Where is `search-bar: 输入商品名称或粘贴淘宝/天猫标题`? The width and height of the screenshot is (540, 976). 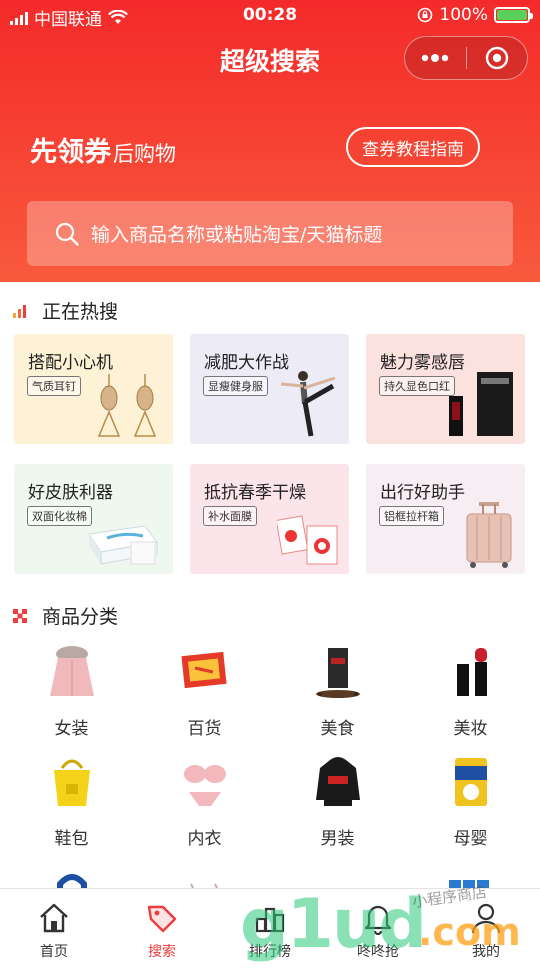
search-bar: 输入商品名称或粘贴淘宝/天猫标题 is located at coordinates (270, 233).